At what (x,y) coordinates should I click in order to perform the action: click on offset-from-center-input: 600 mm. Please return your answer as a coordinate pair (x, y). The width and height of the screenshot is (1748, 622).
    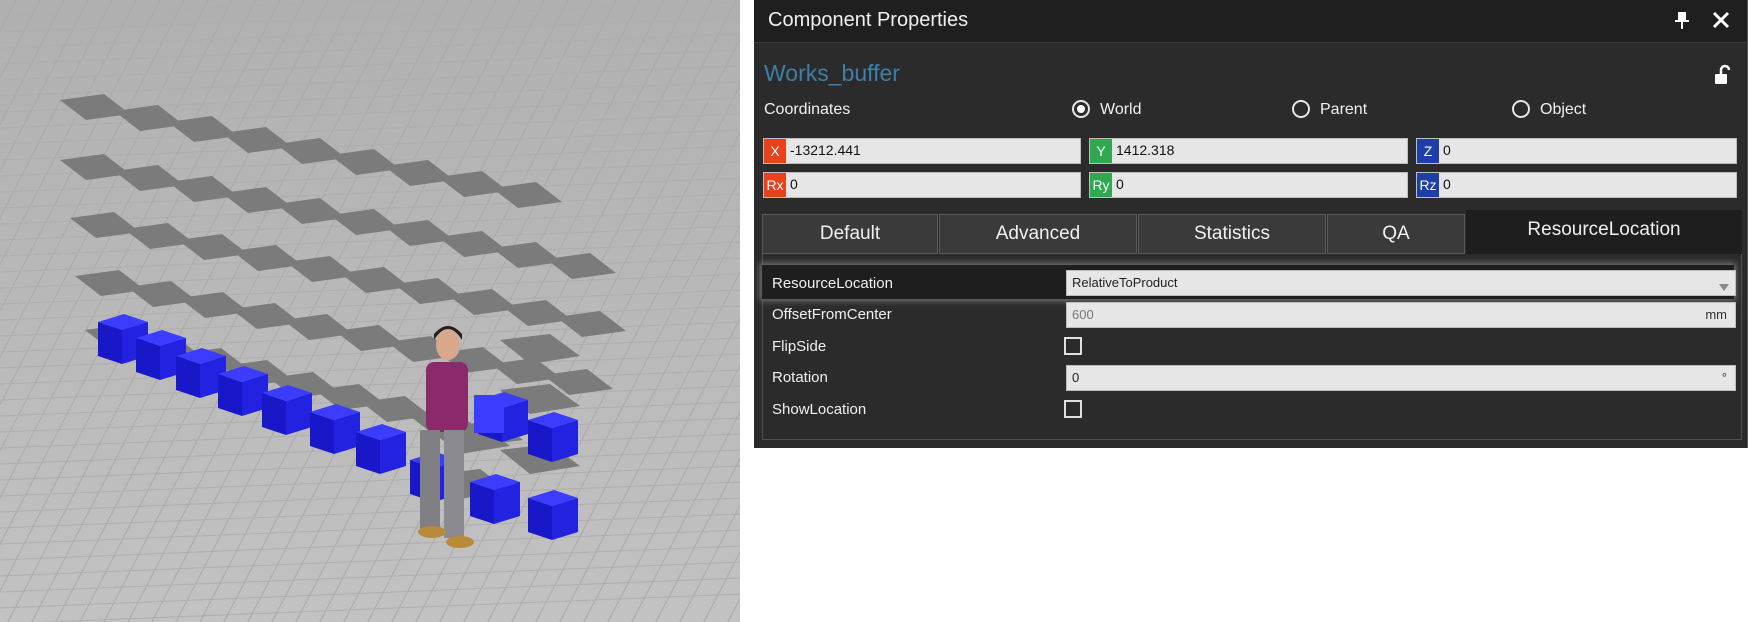
    Looking at the image, I should click on (1401, 315).